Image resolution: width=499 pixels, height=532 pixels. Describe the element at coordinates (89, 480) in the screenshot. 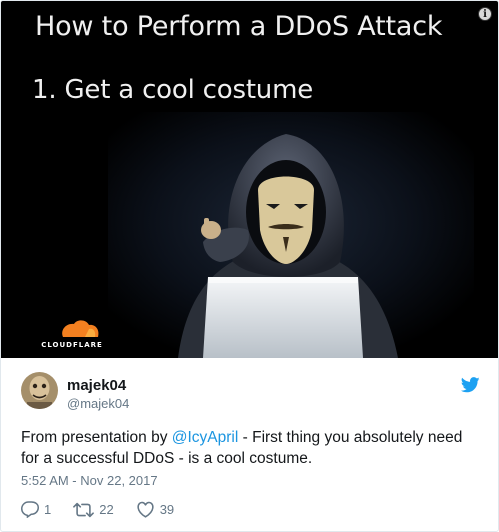

I see `tweet-timestamp: 5:52 AM - Nov 22, 2017` at that location.